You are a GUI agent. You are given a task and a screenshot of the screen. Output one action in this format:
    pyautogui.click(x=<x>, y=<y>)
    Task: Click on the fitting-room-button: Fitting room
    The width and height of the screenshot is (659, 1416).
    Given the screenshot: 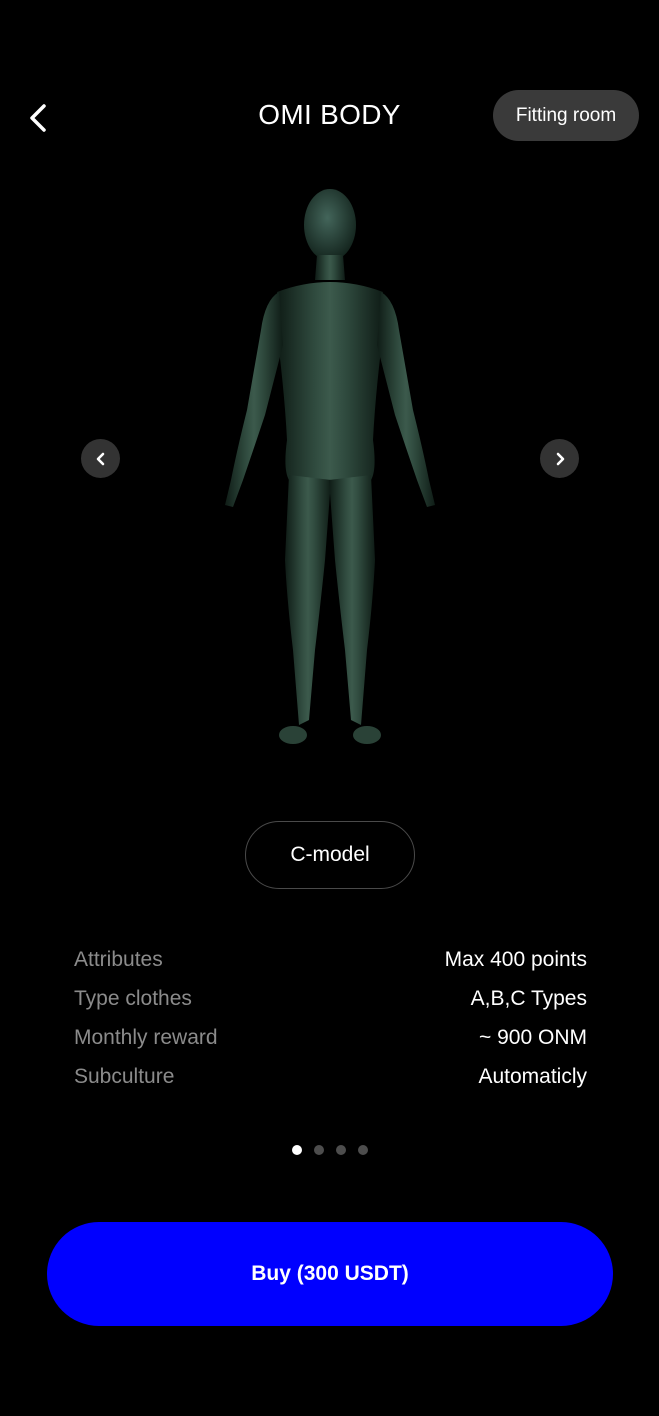 What is the action you would take?
    pyautogui.click(x=566, y=115)
    